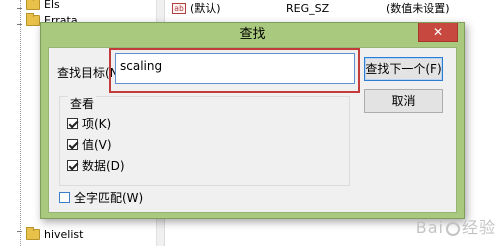 The width and height of the screenshot is (500, 246). What do you see at coordinates (452, 228) in the screenshot?
I see `paw-logo-icon` at bounding box center [452, 228].